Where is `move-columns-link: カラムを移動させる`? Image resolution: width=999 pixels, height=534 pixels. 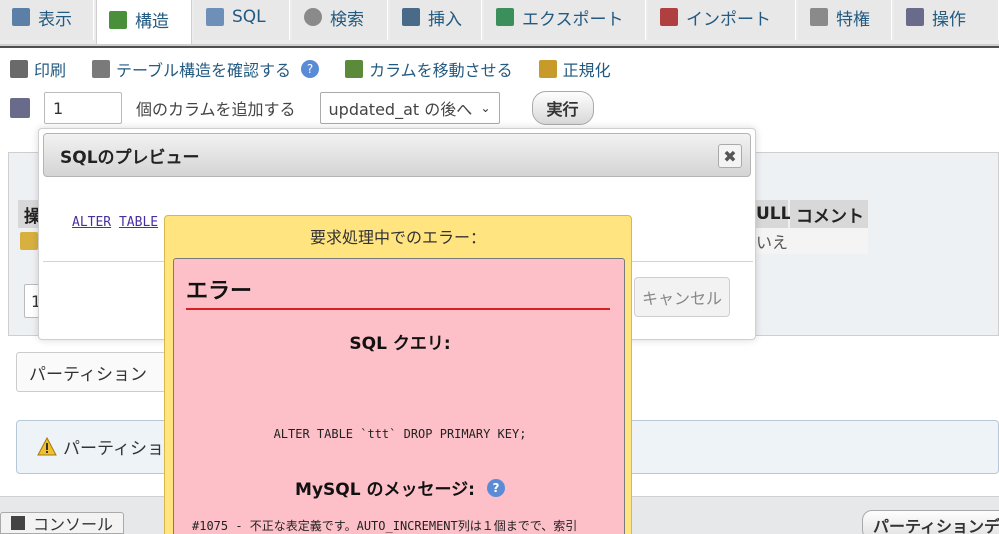 move-columns-link: カラムを移動させる is located at coordinates (429, 69).